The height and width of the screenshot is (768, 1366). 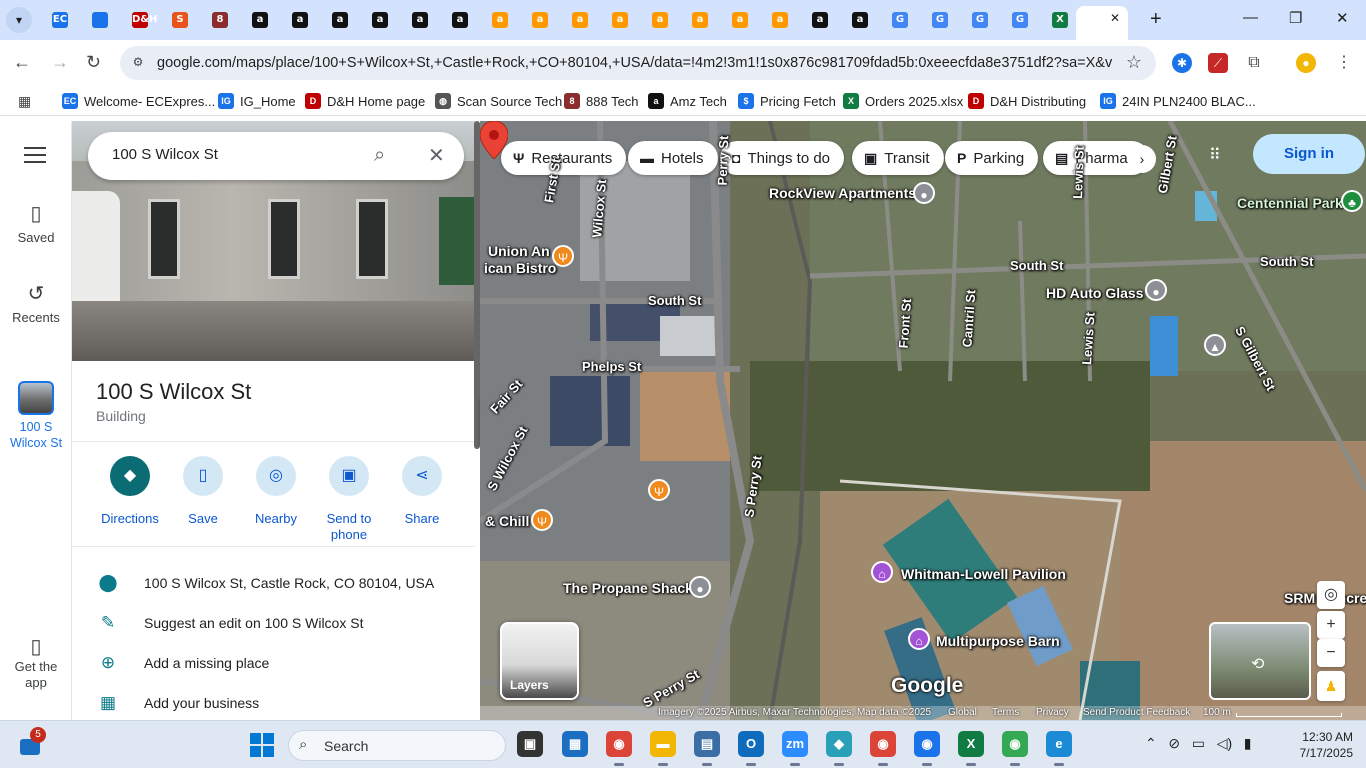 What do you see at coordinates (22, 62) in the screenshot?
I see `back-icon: ←` at bounding box center [22, 62].